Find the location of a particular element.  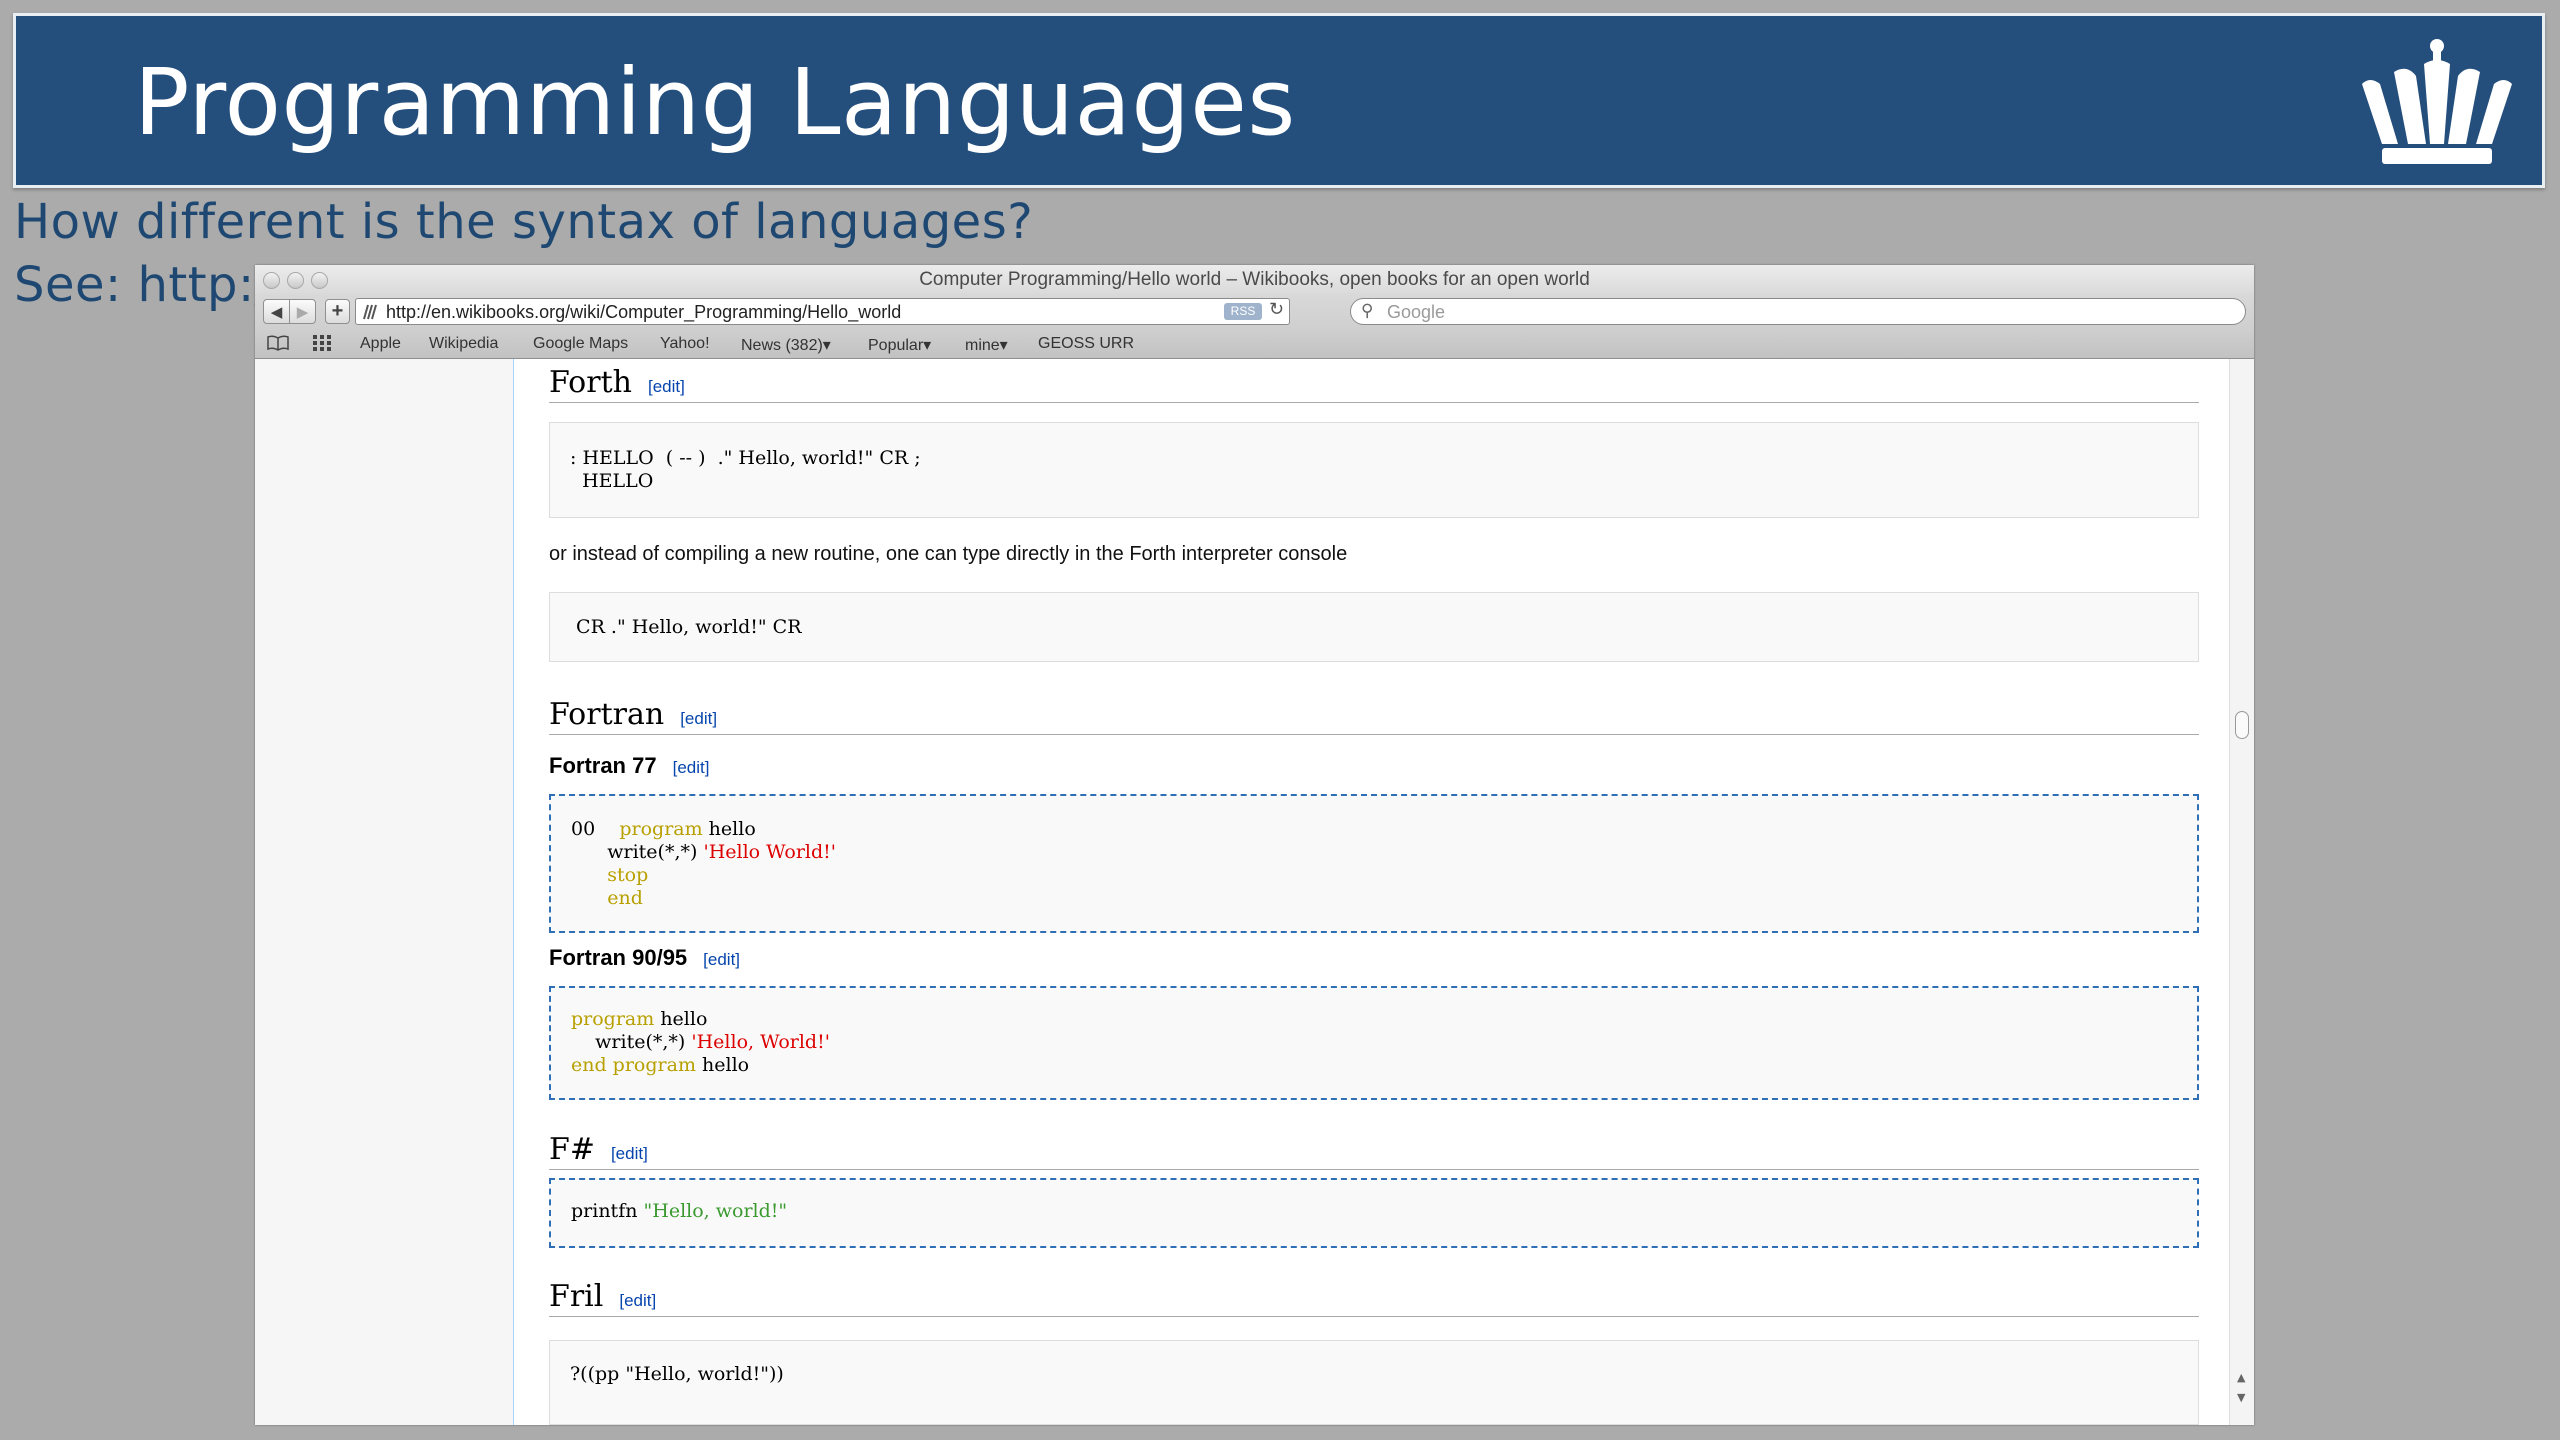

rss-button: RSS is located at coordinates (1243, 311).